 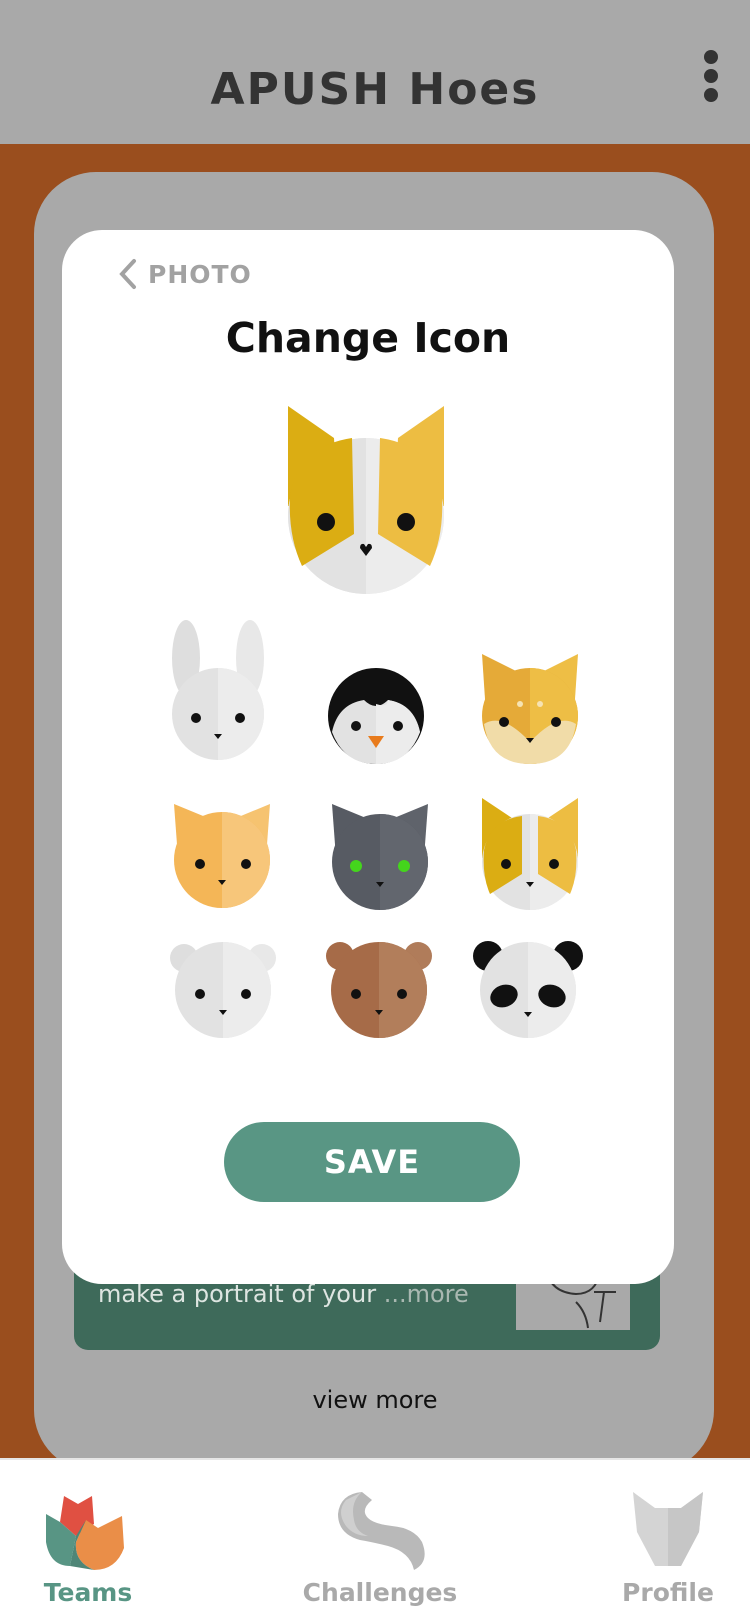 What do you see at coordinates (222, 856) in the screenshot?
I see `orange-cat-icon` at bounding box center [222, 856].